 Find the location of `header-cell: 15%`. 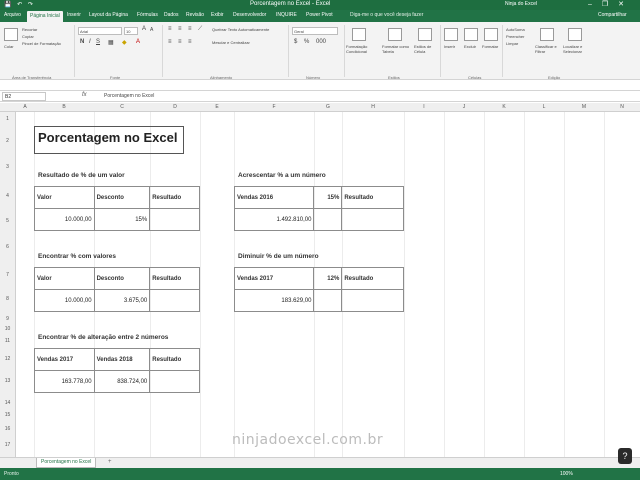

header-cell: 15% is located at coordinates (328, 197).